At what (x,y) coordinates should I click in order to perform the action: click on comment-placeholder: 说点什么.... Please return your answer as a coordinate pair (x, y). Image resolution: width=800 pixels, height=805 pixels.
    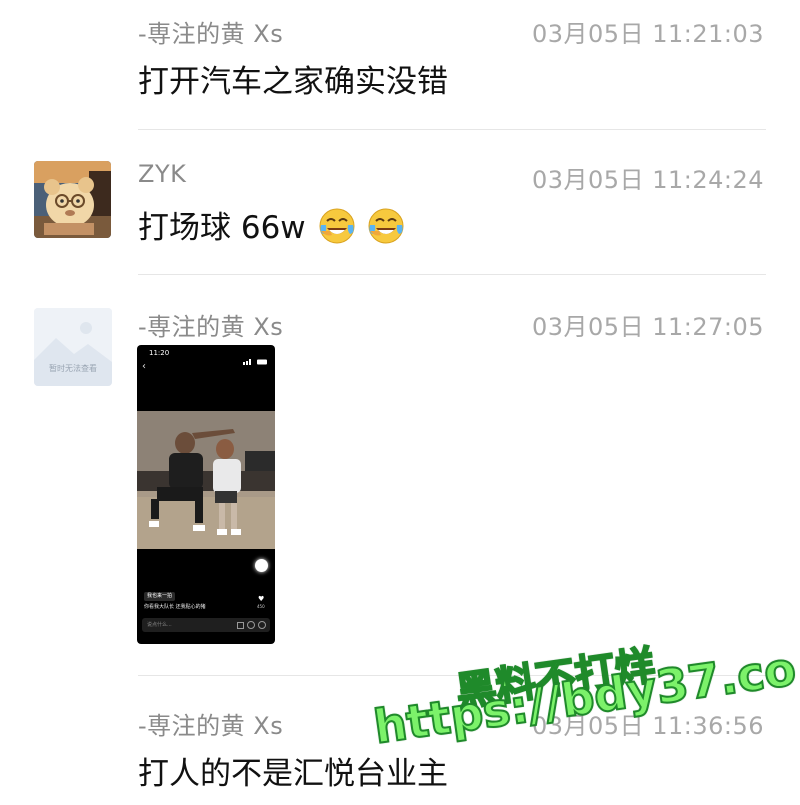
    Looking at the image, I should click on (159, 625).